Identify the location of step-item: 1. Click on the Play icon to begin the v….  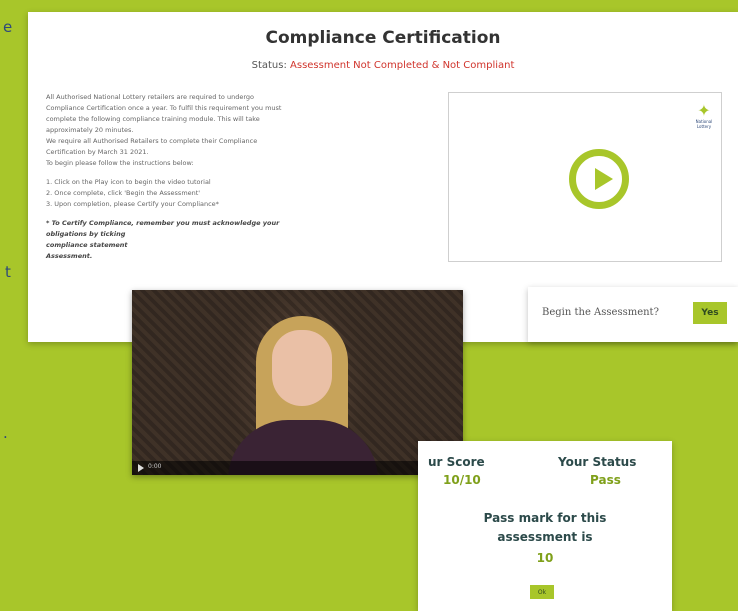
(128, 182).